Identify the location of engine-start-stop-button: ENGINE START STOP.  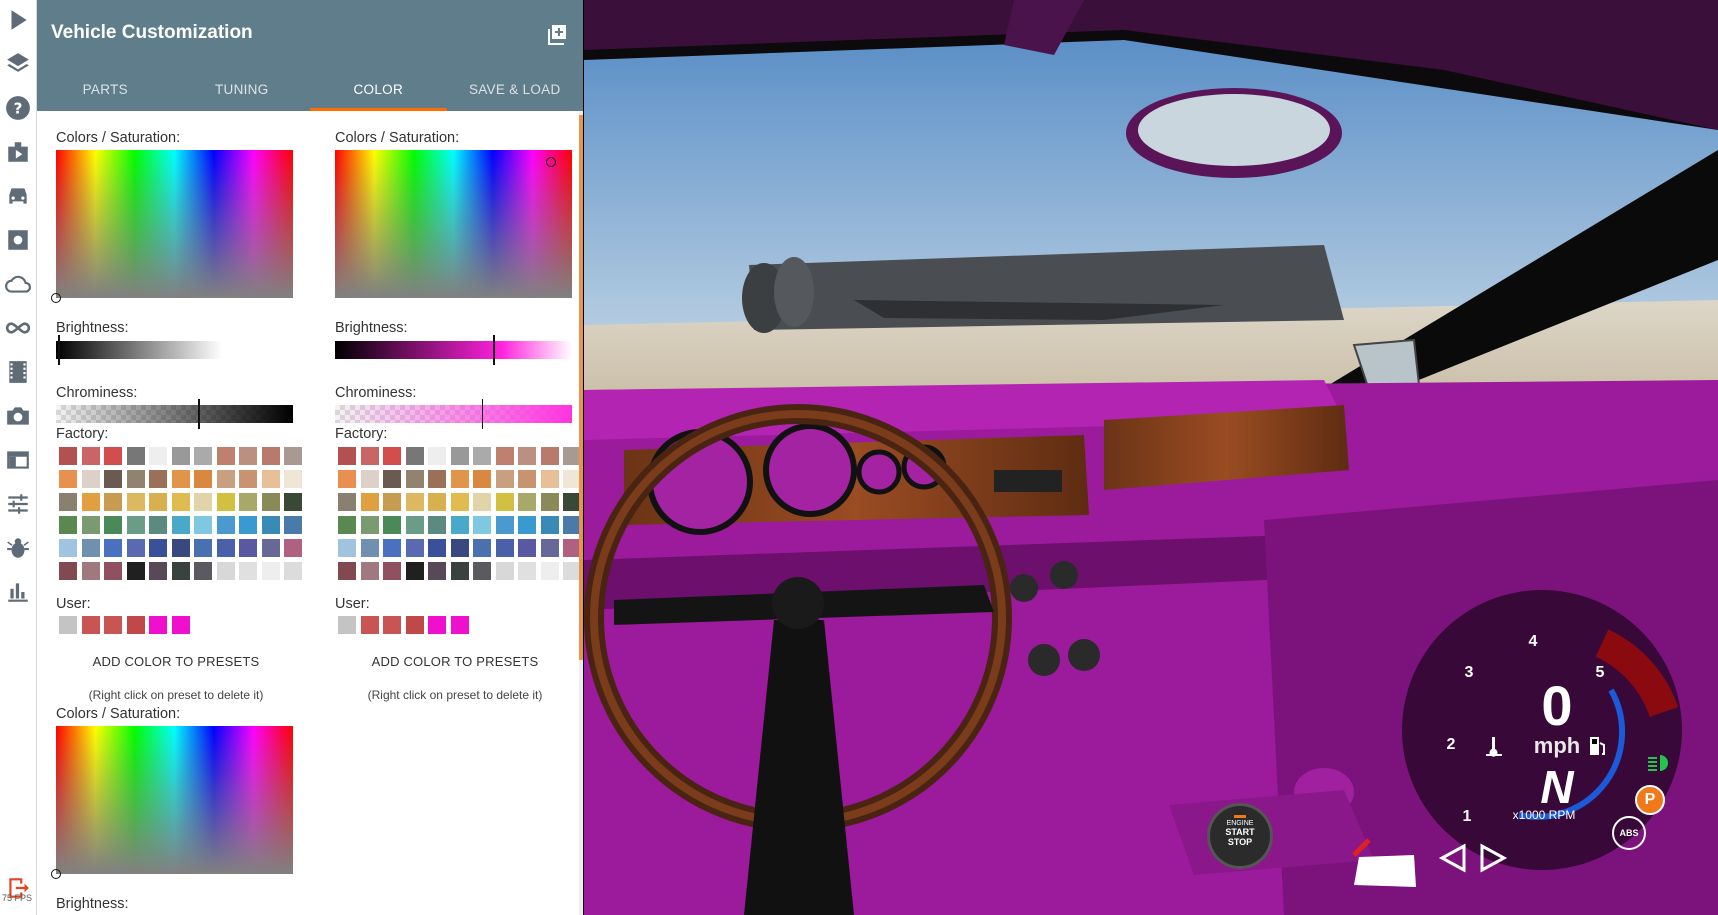
(1240, 836).